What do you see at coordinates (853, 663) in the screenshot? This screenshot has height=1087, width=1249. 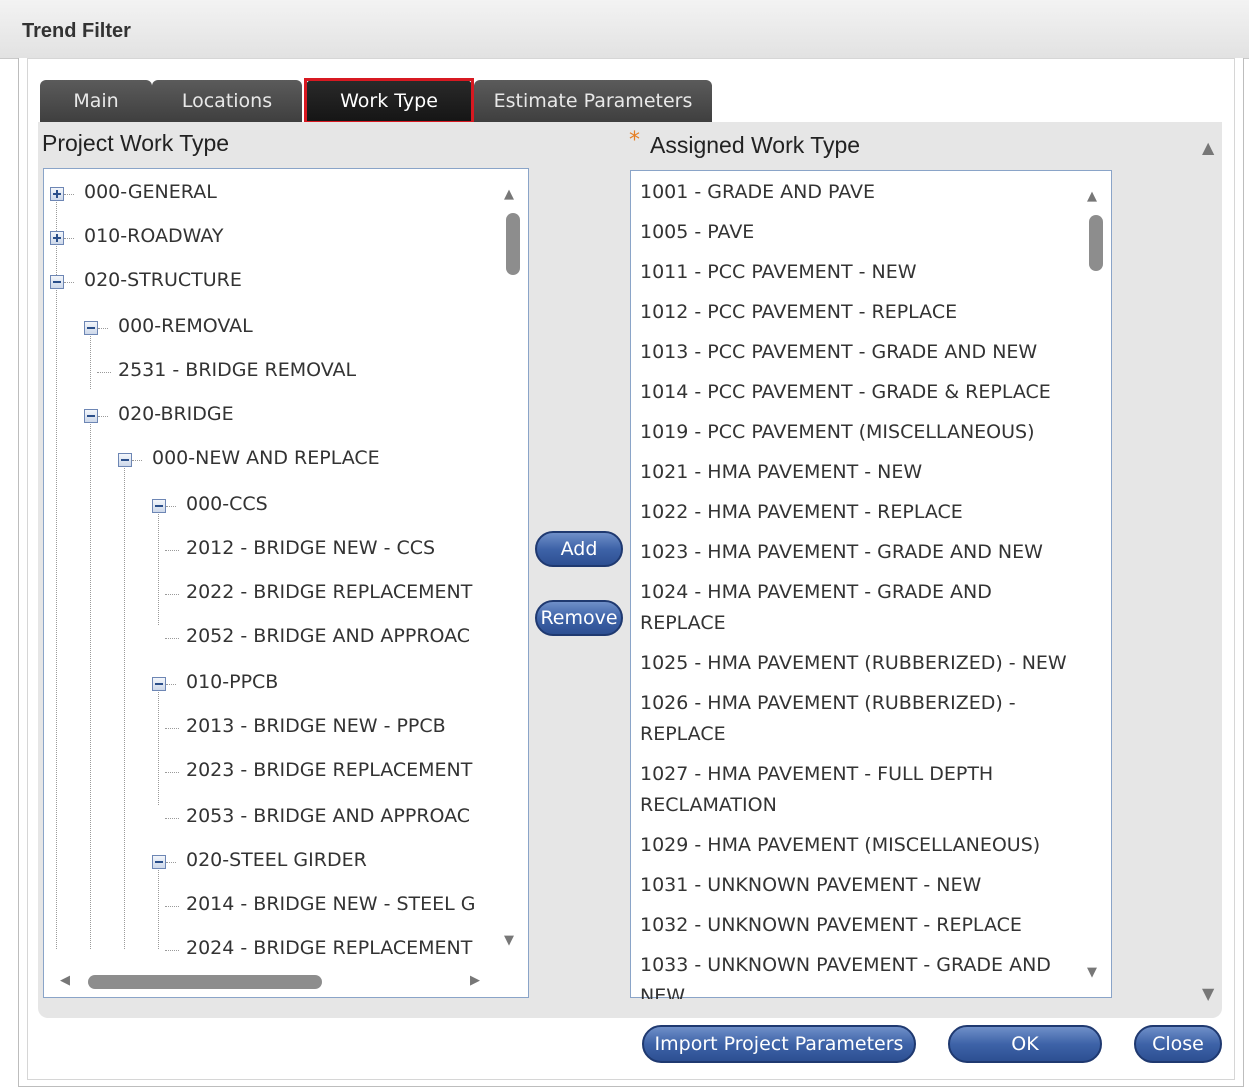 I see `list-item-text: 1025 - HMA PAVEMENT (RUBBERIZED) - NEW` at bounding box center [853, 663].